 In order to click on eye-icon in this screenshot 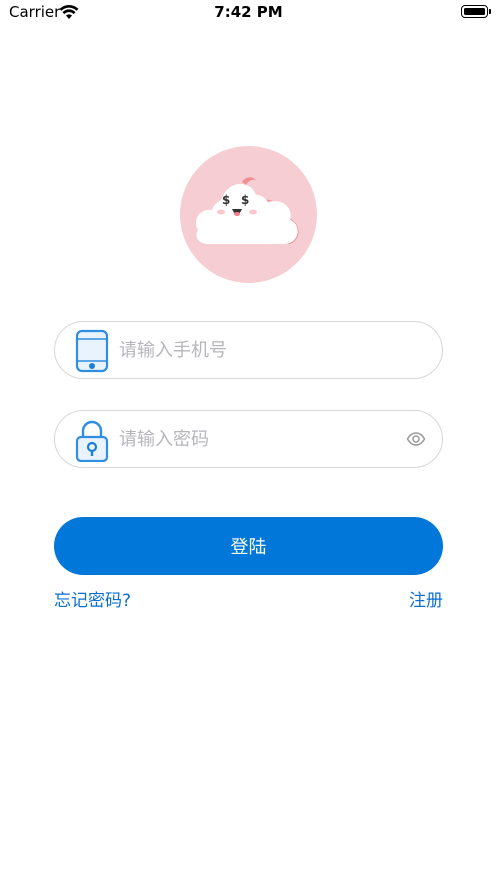, I will do `click(416, 439)`.